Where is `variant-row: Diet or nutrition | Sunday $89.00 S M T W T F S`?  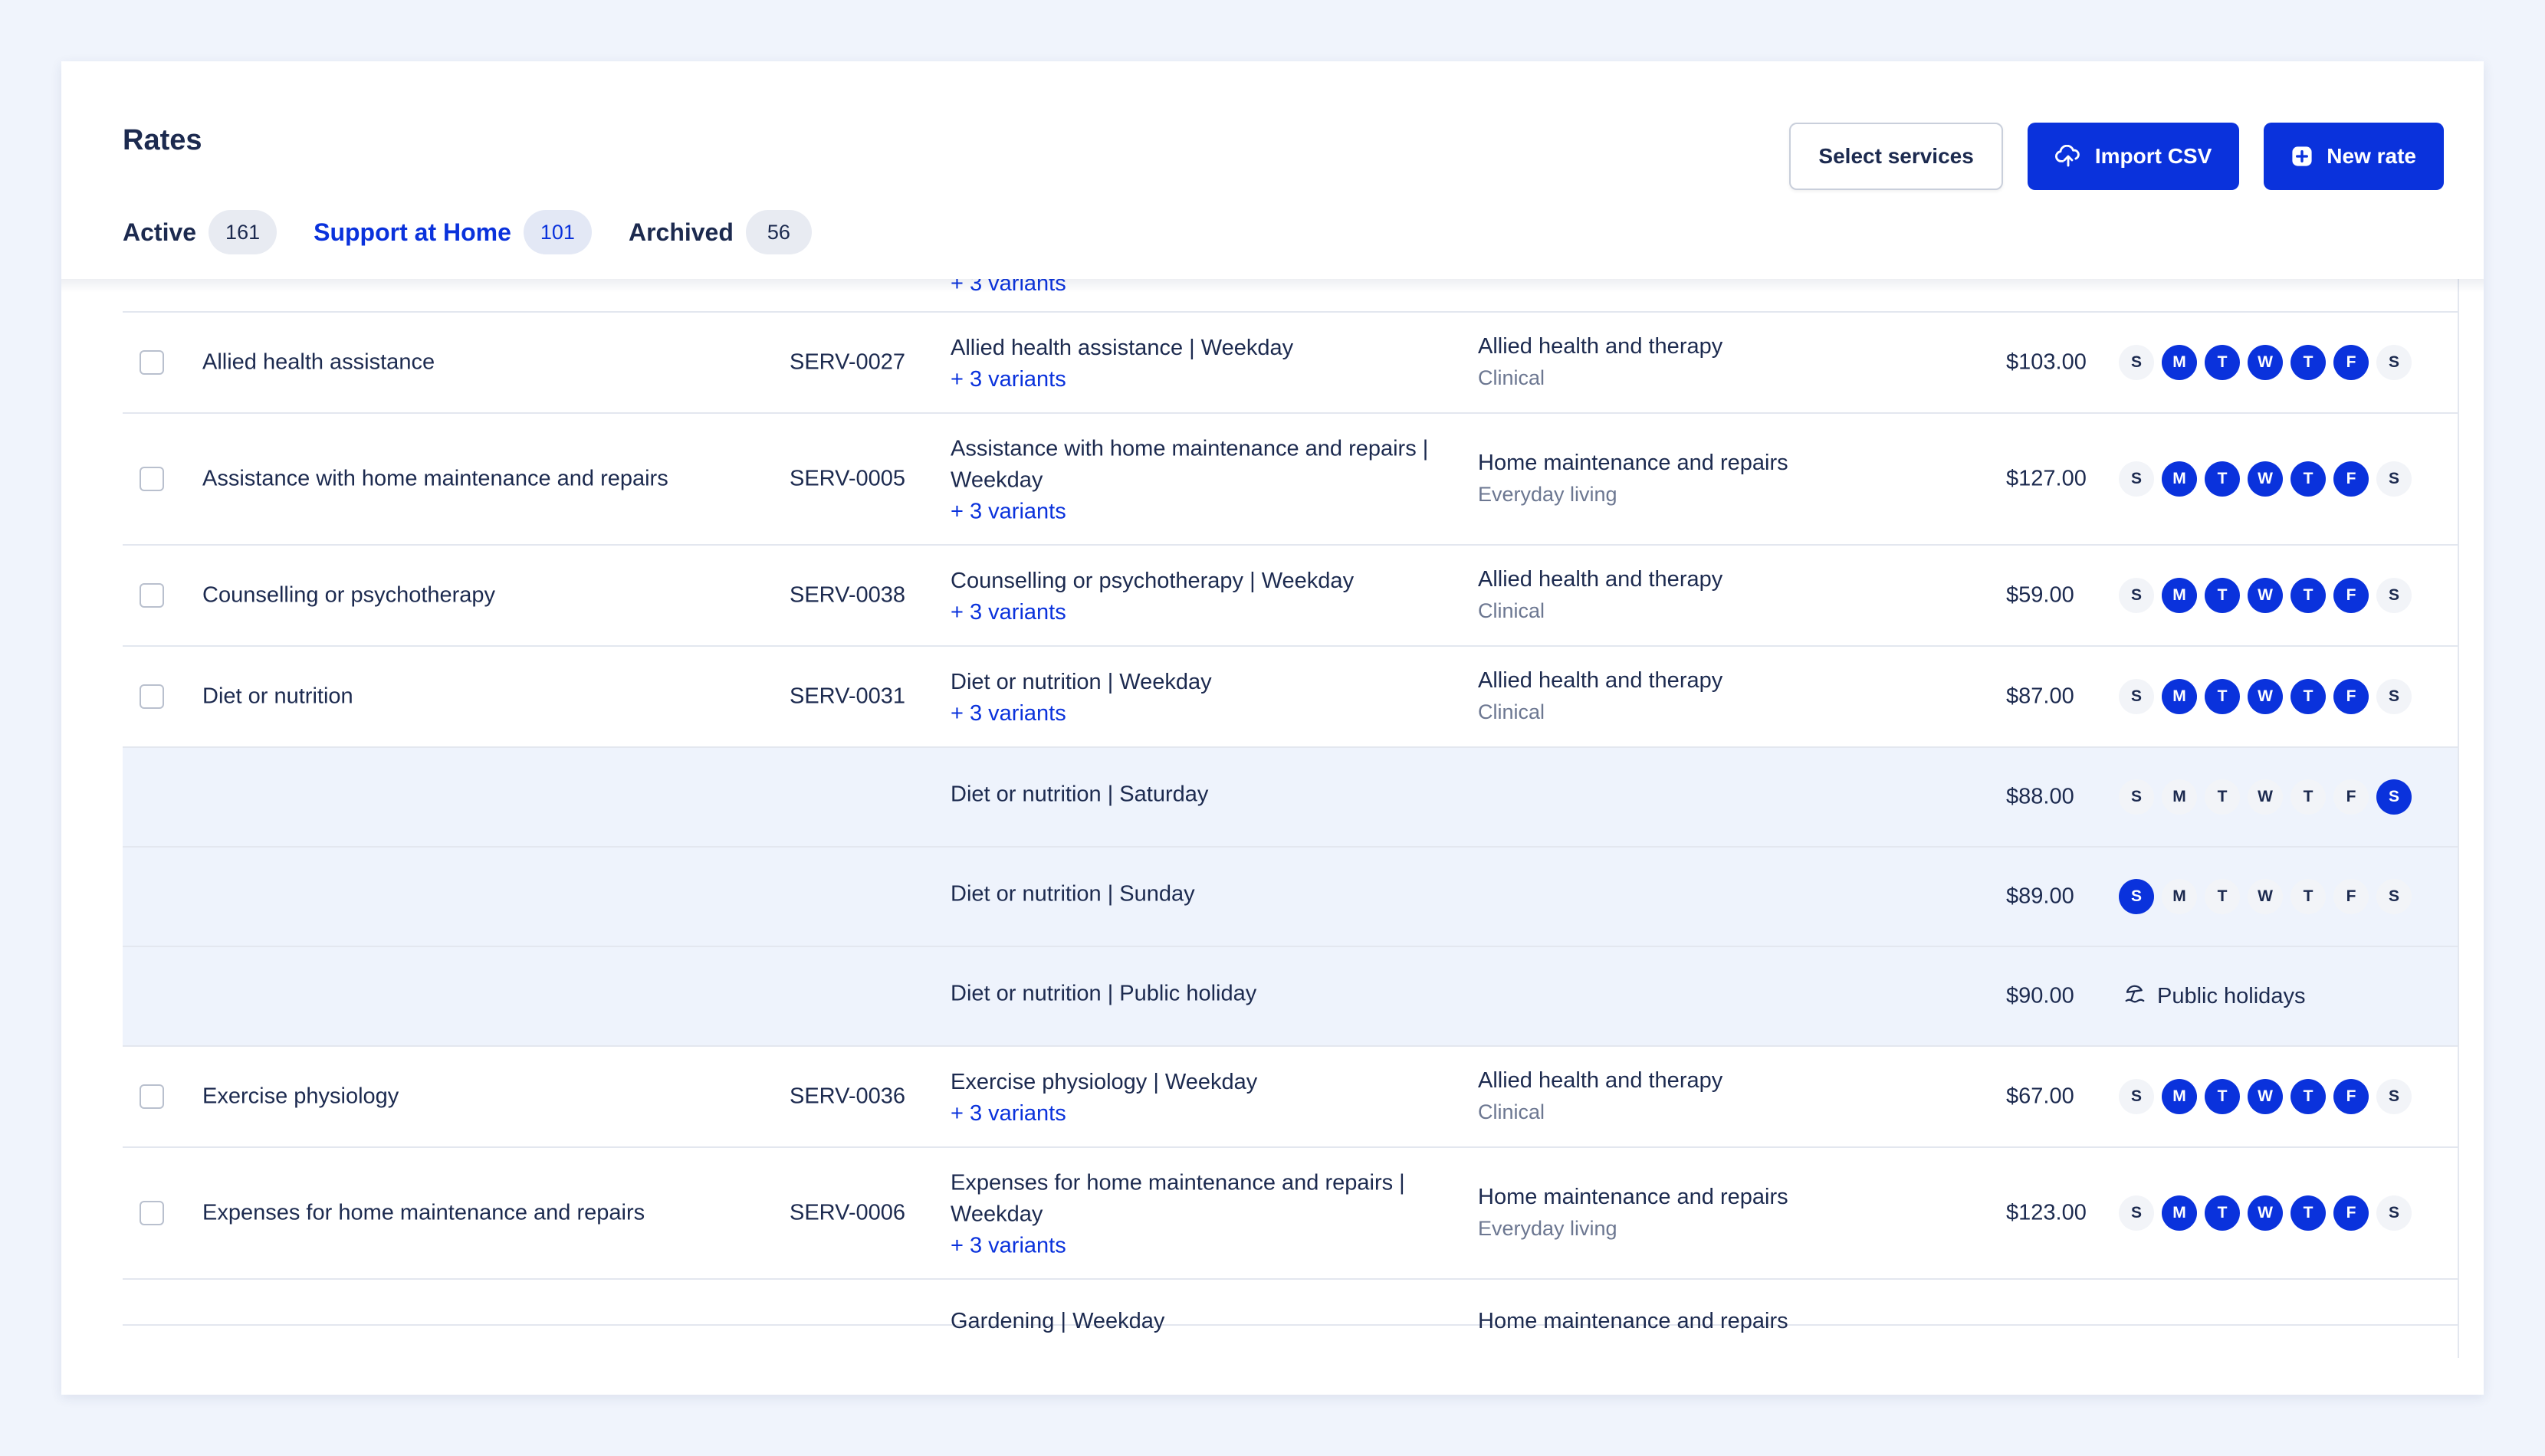 variant-row: Diet or nutrition | Sunday $89.00 S M T W T F S is located at coordinates (1290, 897).